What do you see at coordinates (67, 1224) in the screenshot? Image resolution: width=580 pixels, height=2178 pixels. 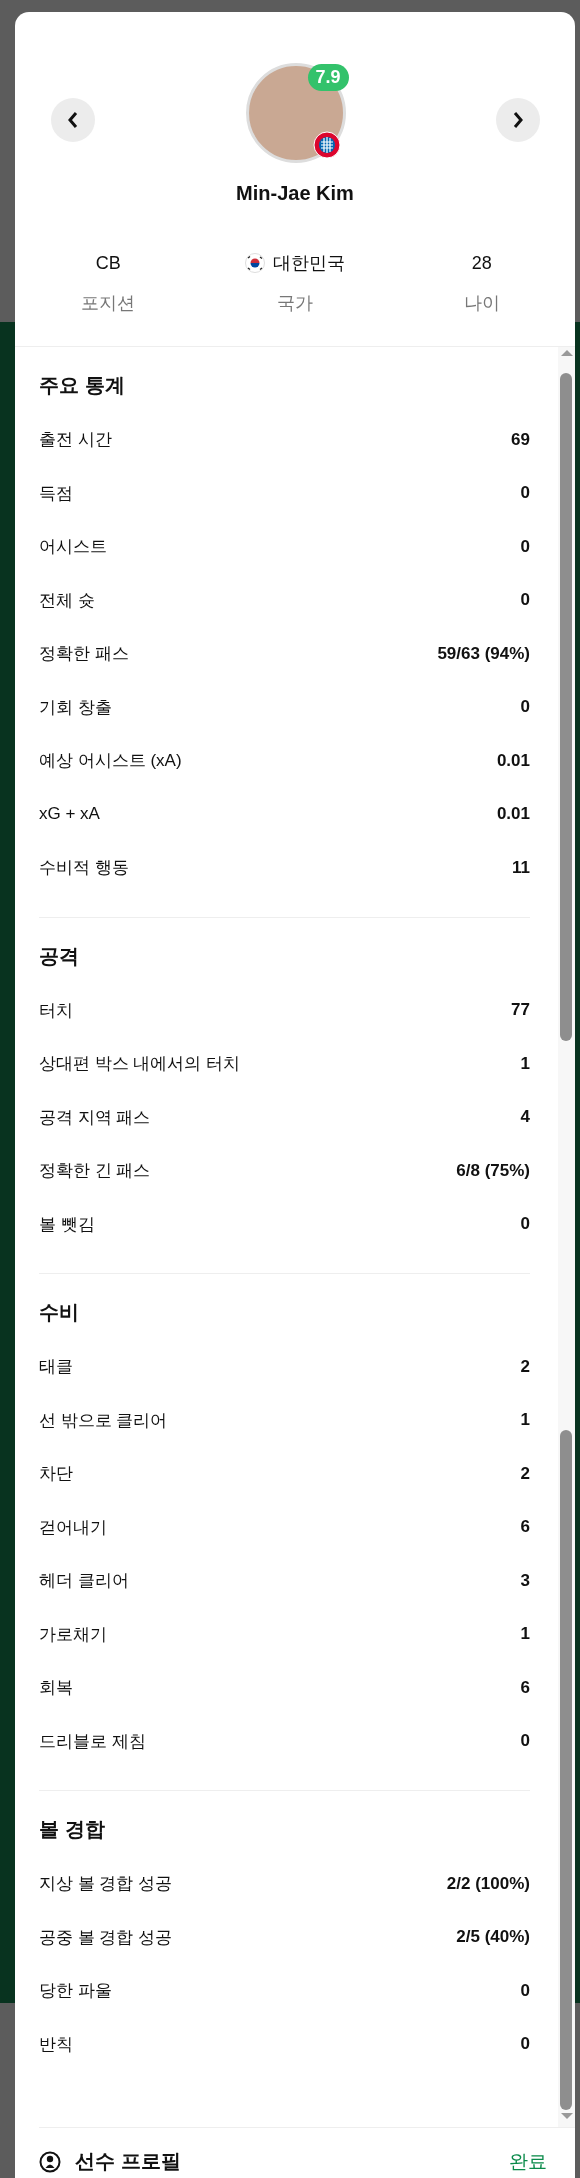 I see `stat-label: 볼 뺏김` at bounding box center [67, 1224].